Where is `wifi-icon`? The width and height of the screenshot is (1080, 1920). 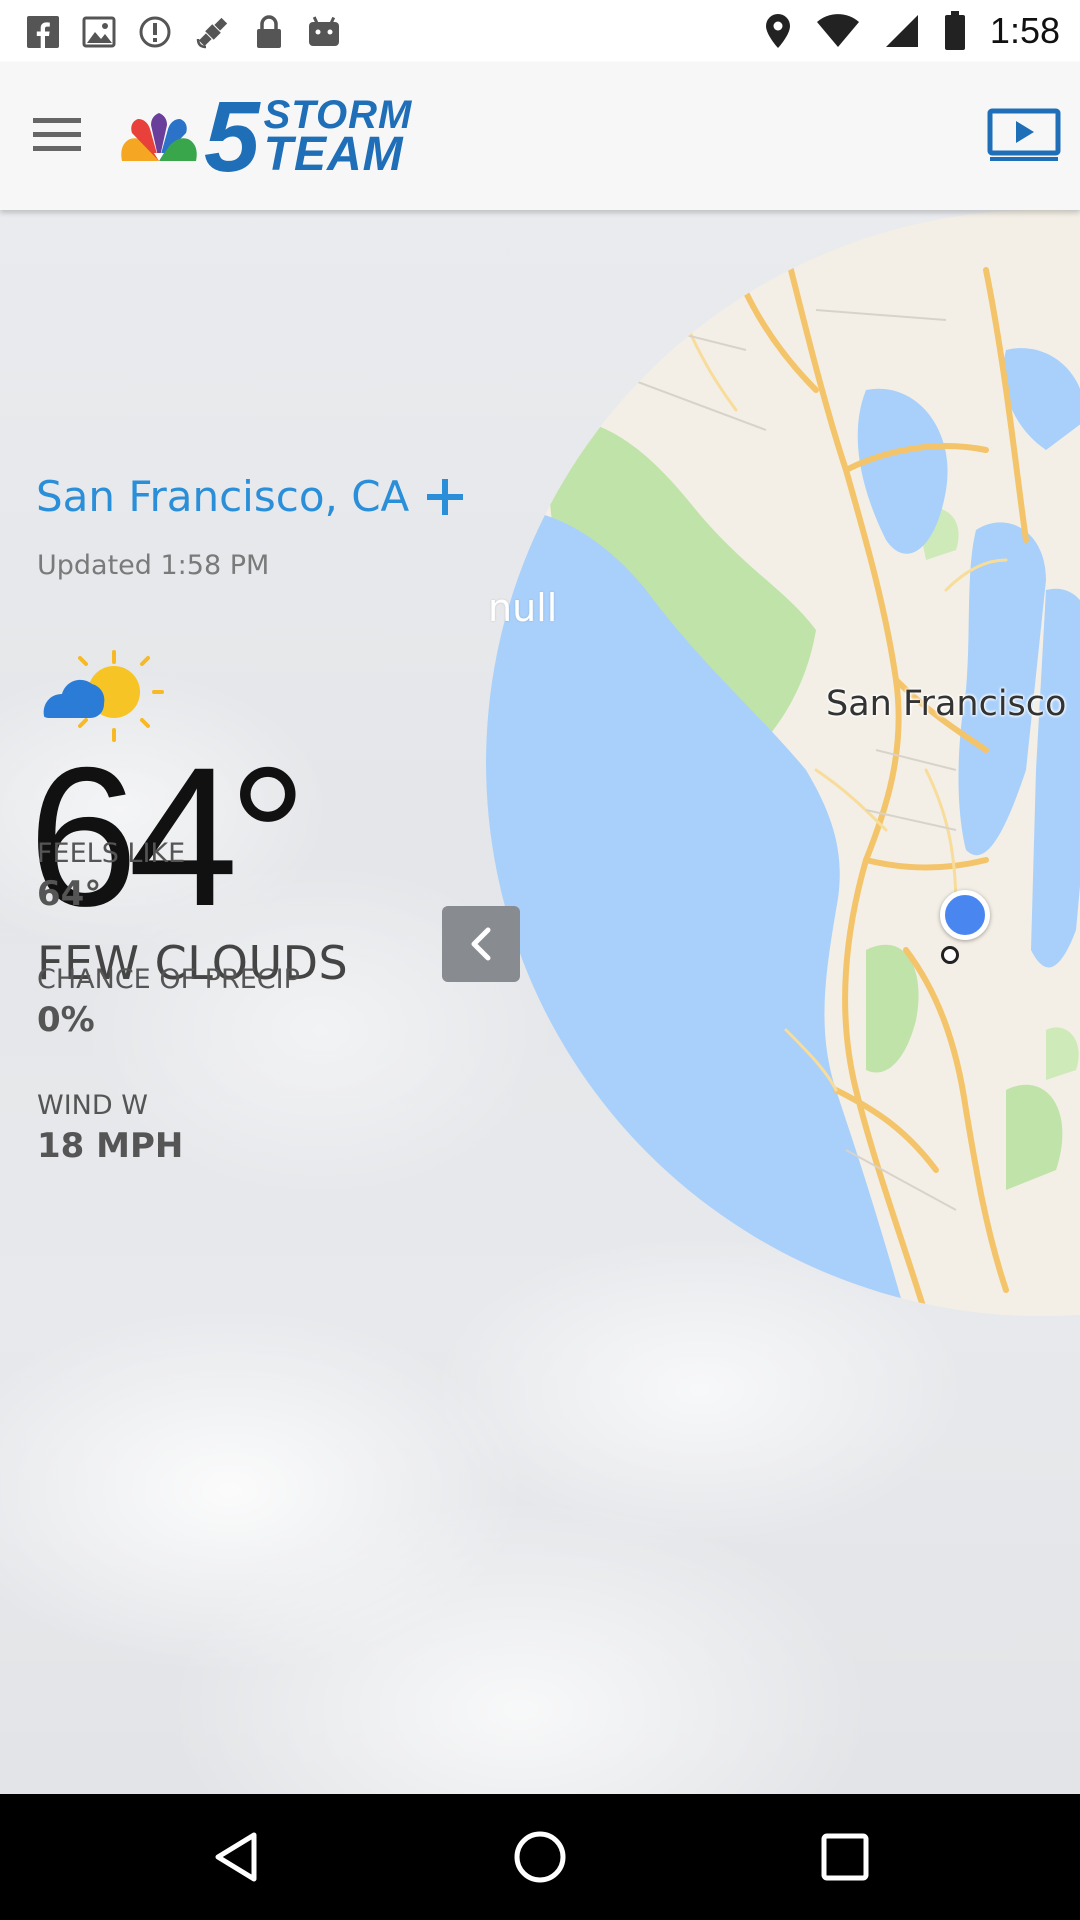 wifi-icon is located at coordinates (837, 30).